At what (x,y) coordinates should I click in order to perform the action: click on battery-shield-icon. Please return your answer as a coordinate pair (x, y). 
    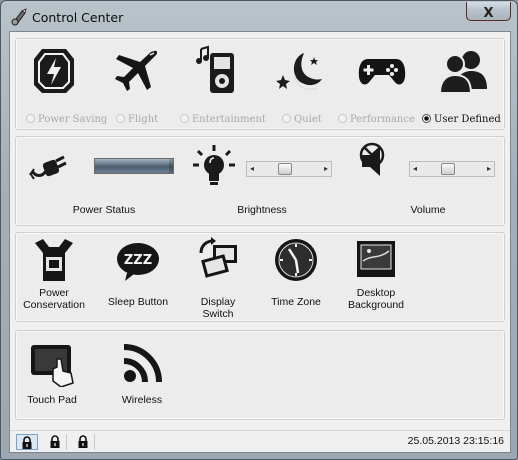
    Looking at the image, I should click on (54, 71).